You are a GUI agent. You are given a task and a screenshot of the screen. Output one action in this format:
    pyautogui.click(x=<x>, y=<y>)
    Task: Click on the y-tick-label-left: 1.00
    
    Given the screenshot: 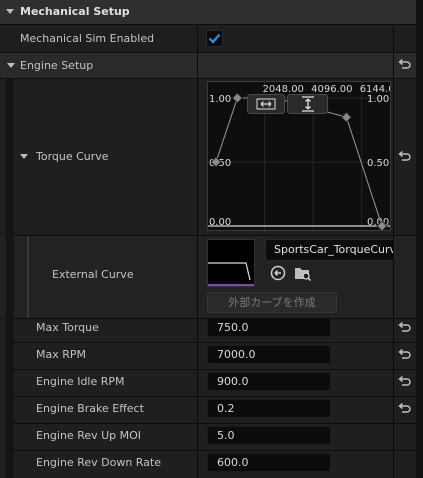 What is the action you would take?
    pyautogui.click(x=220, y=99)
    